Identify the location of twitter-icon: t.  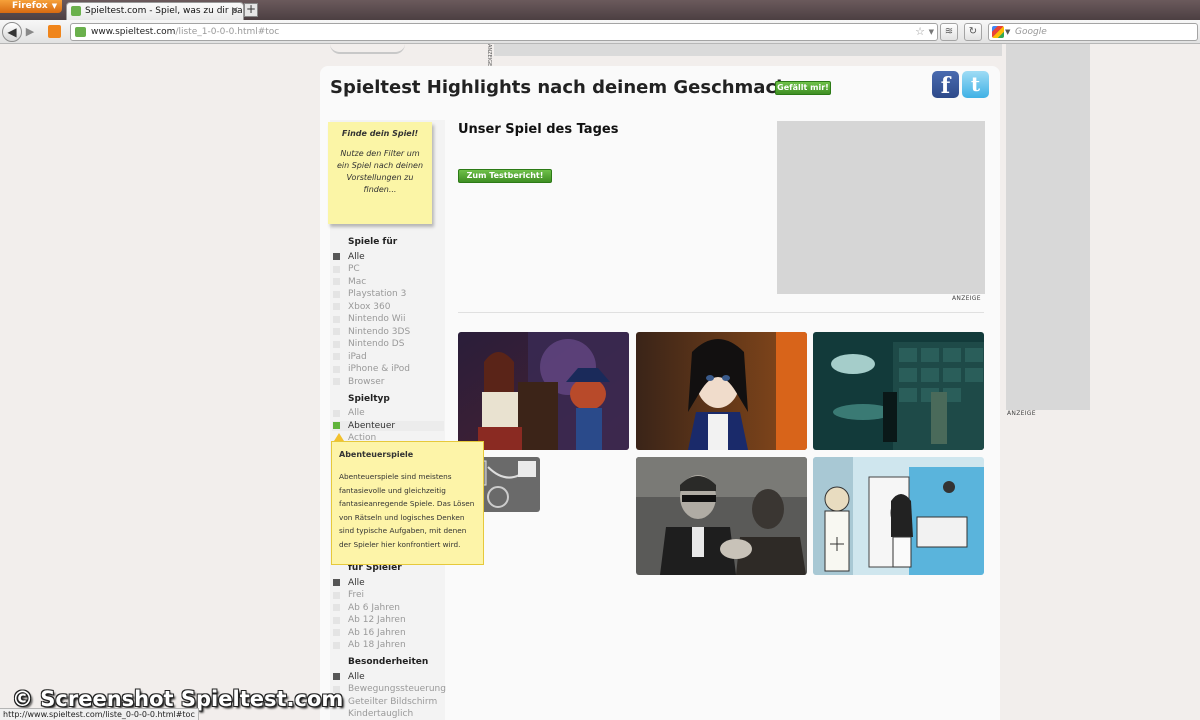
(975, 84).